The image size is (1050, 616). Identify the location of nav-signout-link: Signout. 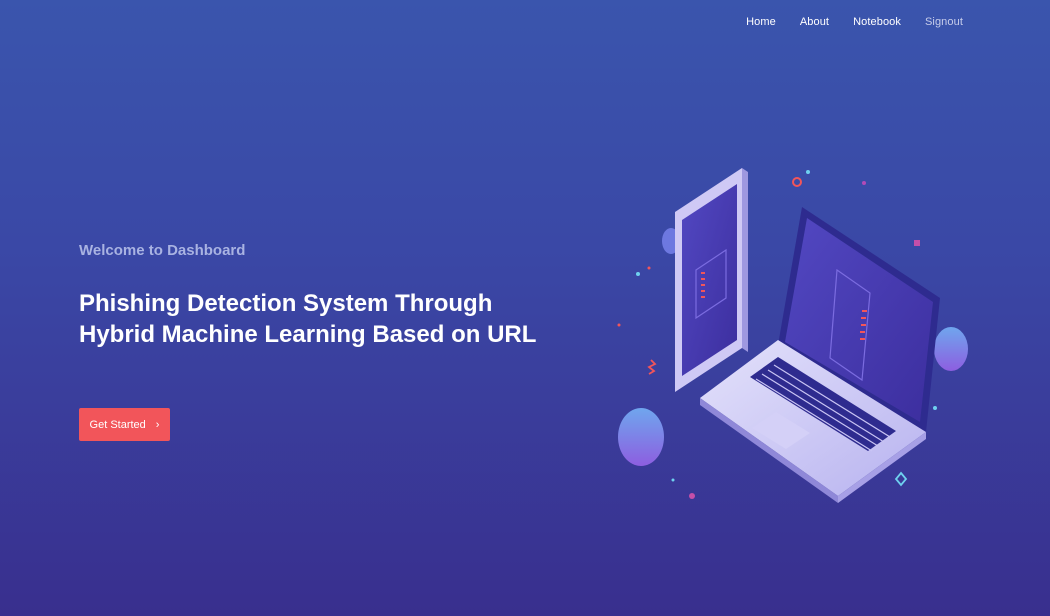
(944, 22).